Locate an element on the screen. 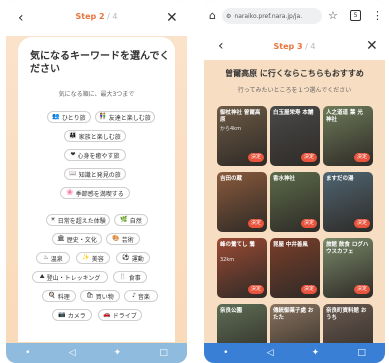 The image size is (389, 363). keyword-chip: ⛰ 登山・トレッキング is located at coordinates (70, 277).